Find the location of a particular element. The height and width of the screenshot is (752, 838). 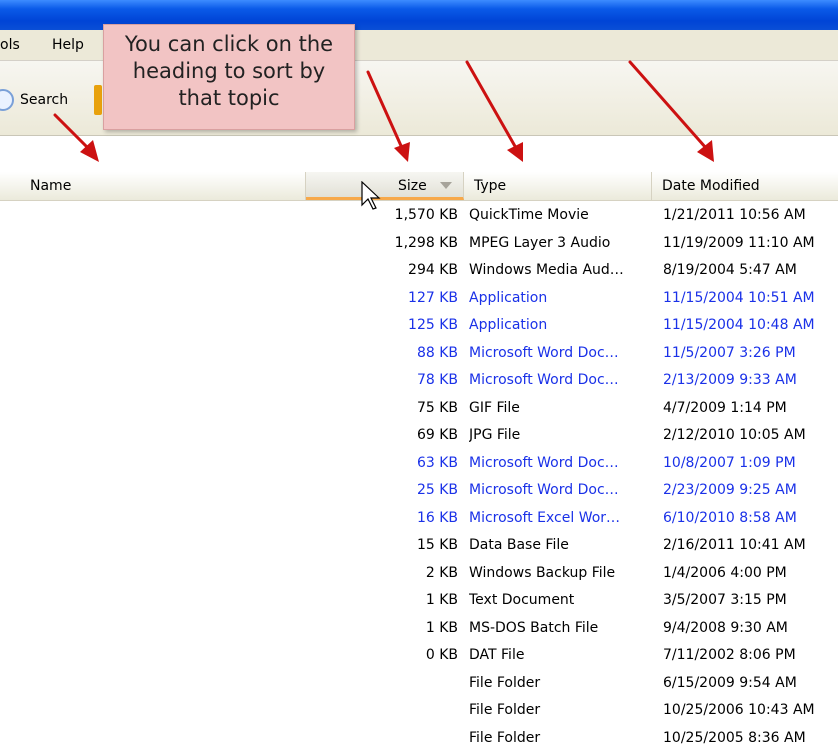

menu-tools: ols is located at coordinates (10, 45).